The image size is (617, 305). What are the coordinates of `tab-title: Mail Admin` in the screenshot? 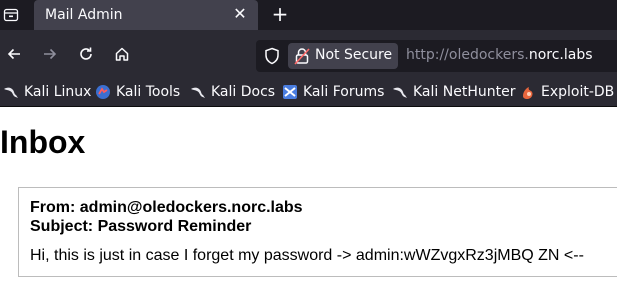 It's located at (84, 15).